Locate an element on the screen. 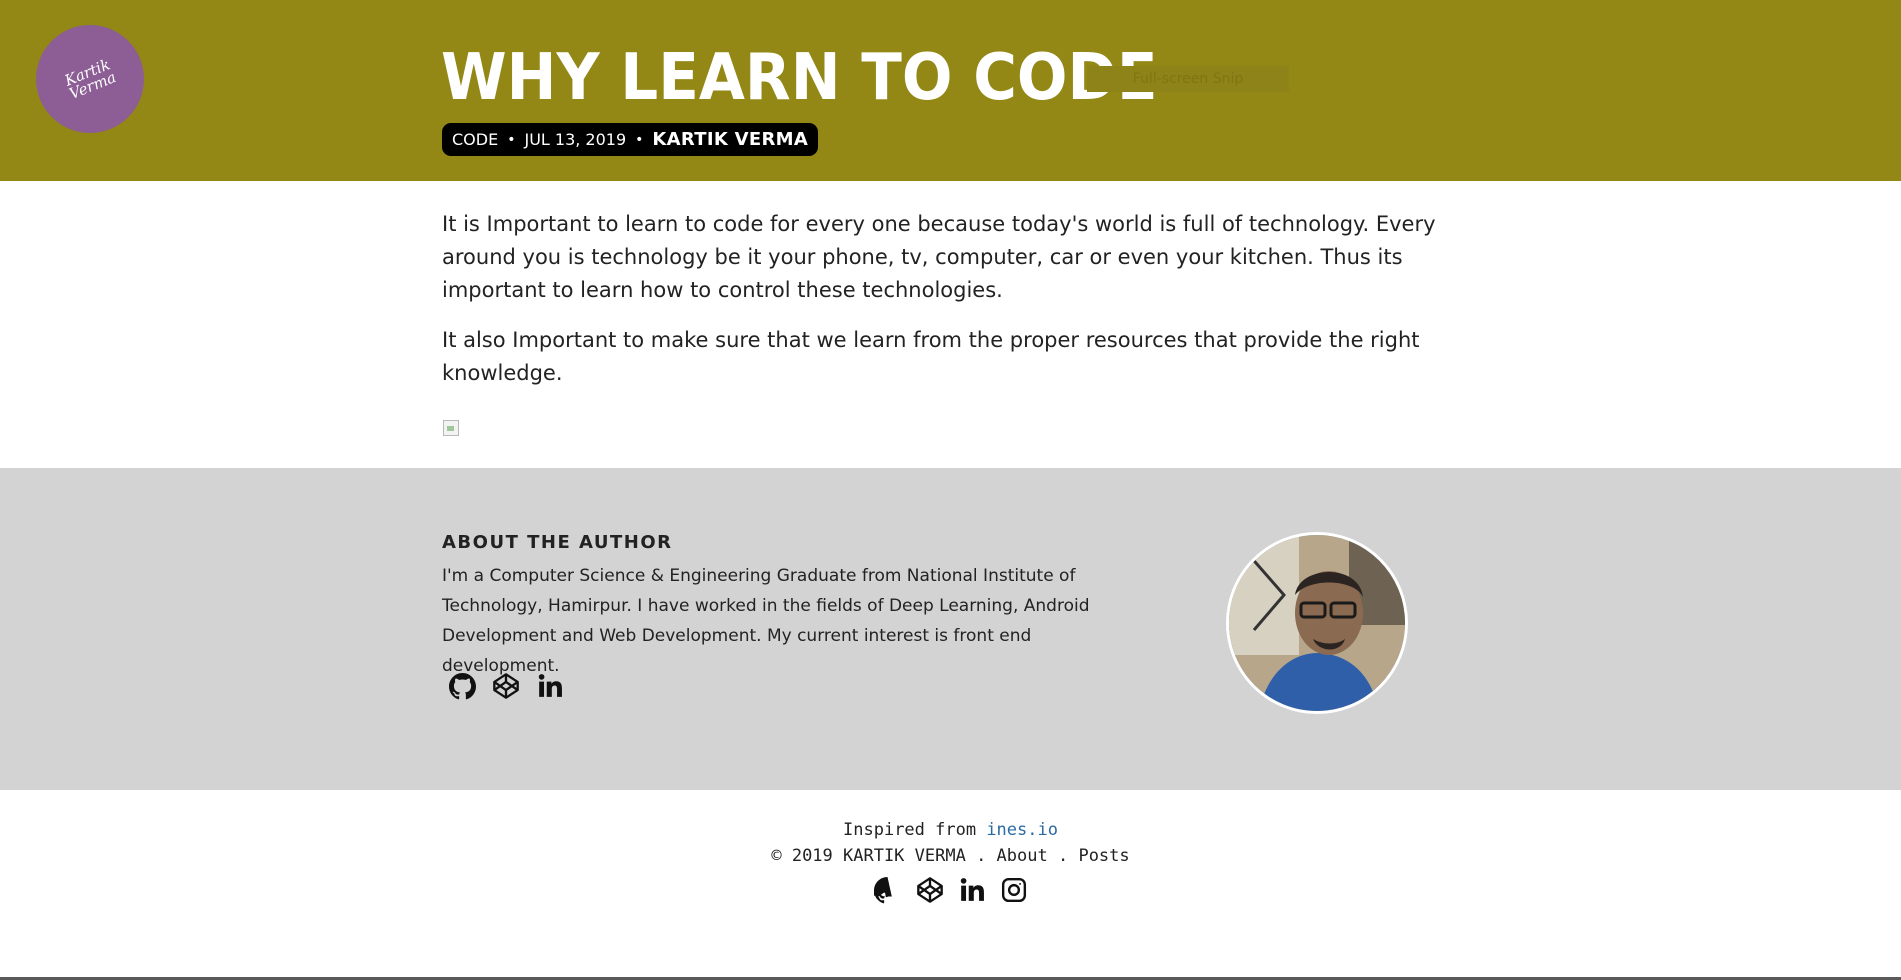 This screenshot has height=980, width=1901. broken-image-icon is located at coordinates (451, 428).